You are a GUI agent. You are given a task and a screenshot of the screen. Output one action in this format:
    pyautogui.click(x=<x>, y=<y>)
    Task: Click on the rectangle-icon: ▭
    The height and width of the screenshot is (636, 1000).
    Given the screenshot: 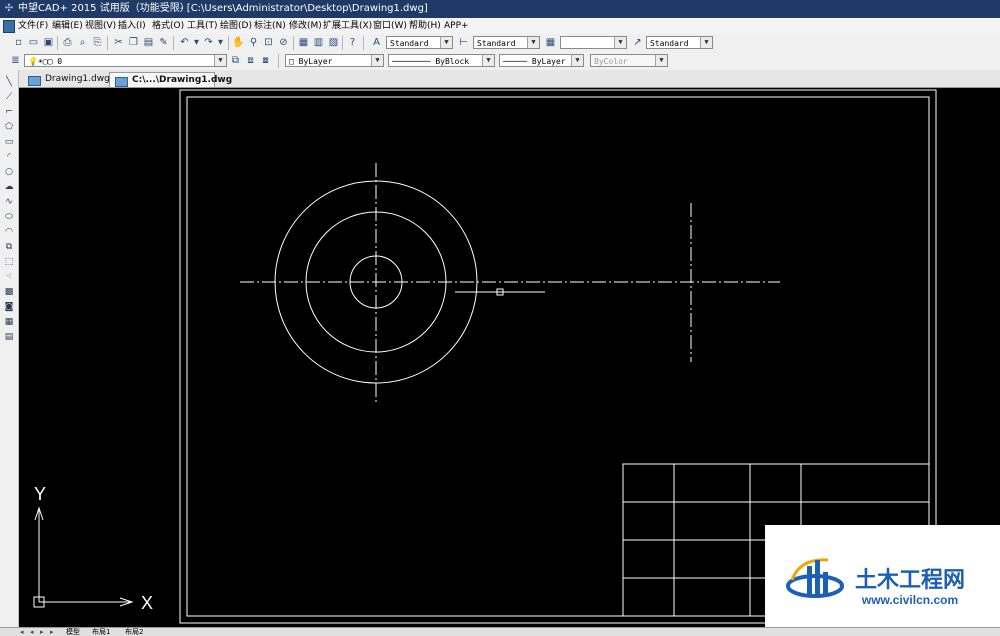 What is the action you would take?
    pyautogui.click(x=9, y=142)
    